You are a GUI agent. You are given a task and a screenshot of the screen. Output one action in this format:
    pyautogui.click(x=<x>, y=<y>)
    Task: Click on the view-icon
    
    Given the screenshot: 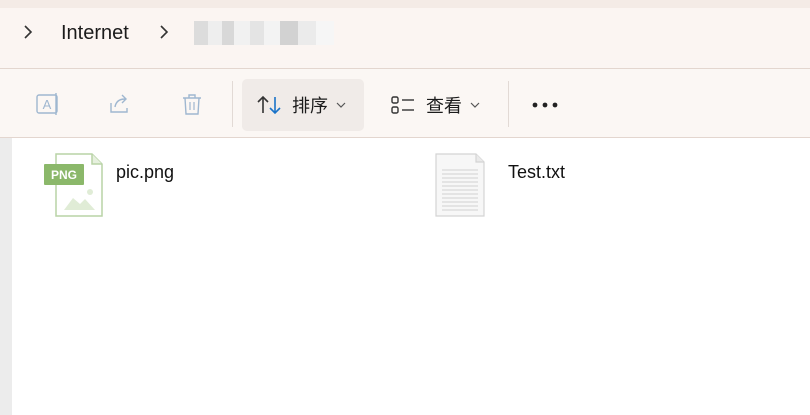 What is the action you would take?
    pyautogui.click(x=403, y=105)
    